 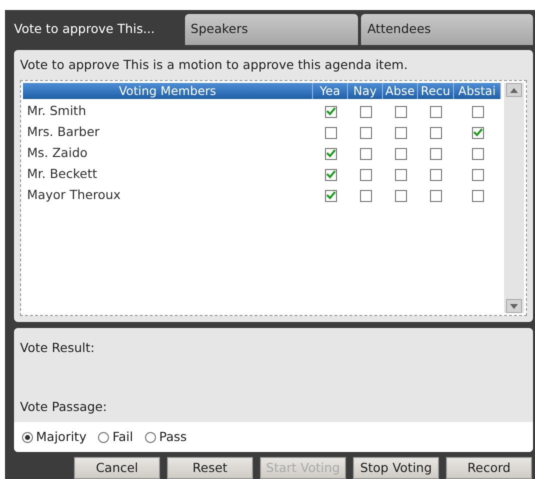 What do you see at coordinates (330, 91) in the screenshot?
I see `column-header: Yea` at bounding box center [330, 91].